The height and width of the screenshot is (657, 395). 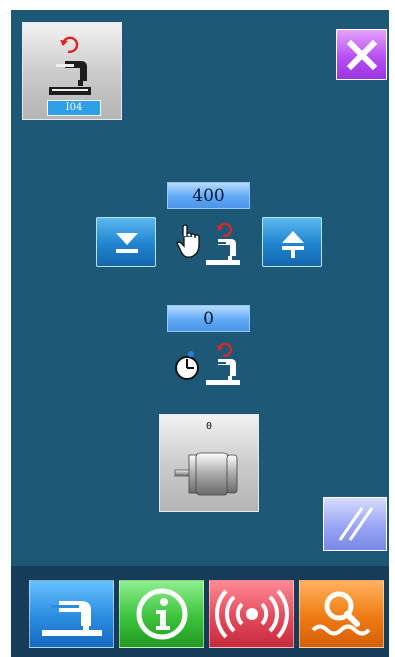 I want to click on manual-sewing-indicator, so click(x=209, y=244).